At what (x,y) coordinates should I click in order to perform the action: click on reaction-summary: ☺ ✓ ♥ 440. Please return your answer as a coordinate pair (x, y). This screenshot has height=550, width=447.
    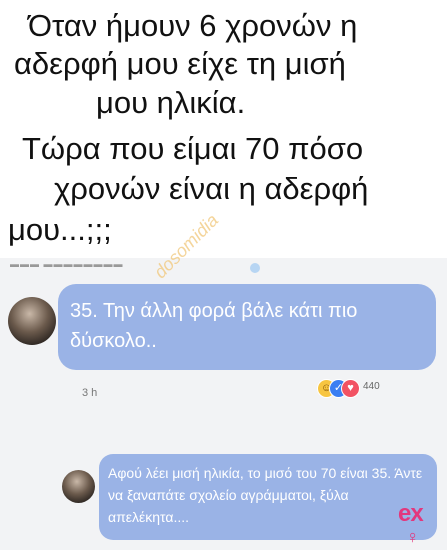
    Looking at the image, I should click on (367, 388).